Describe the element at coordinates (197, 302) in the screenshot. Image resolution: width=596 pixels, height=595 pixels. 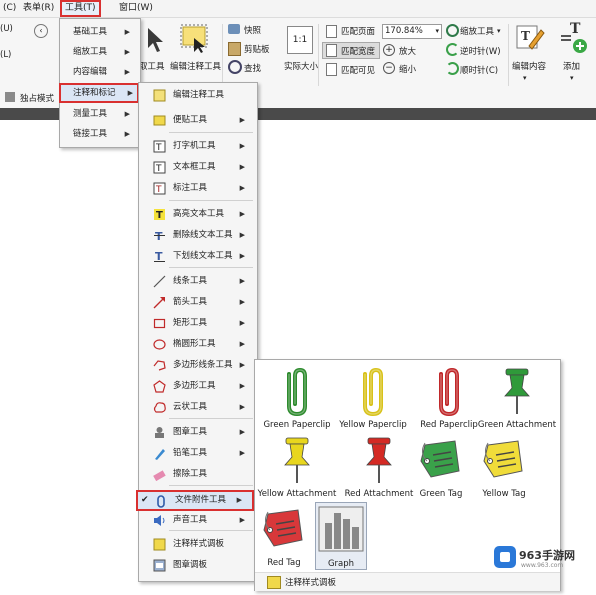
I see `annot-menu-item-arrow: 箭头工具 ▶` at that location.